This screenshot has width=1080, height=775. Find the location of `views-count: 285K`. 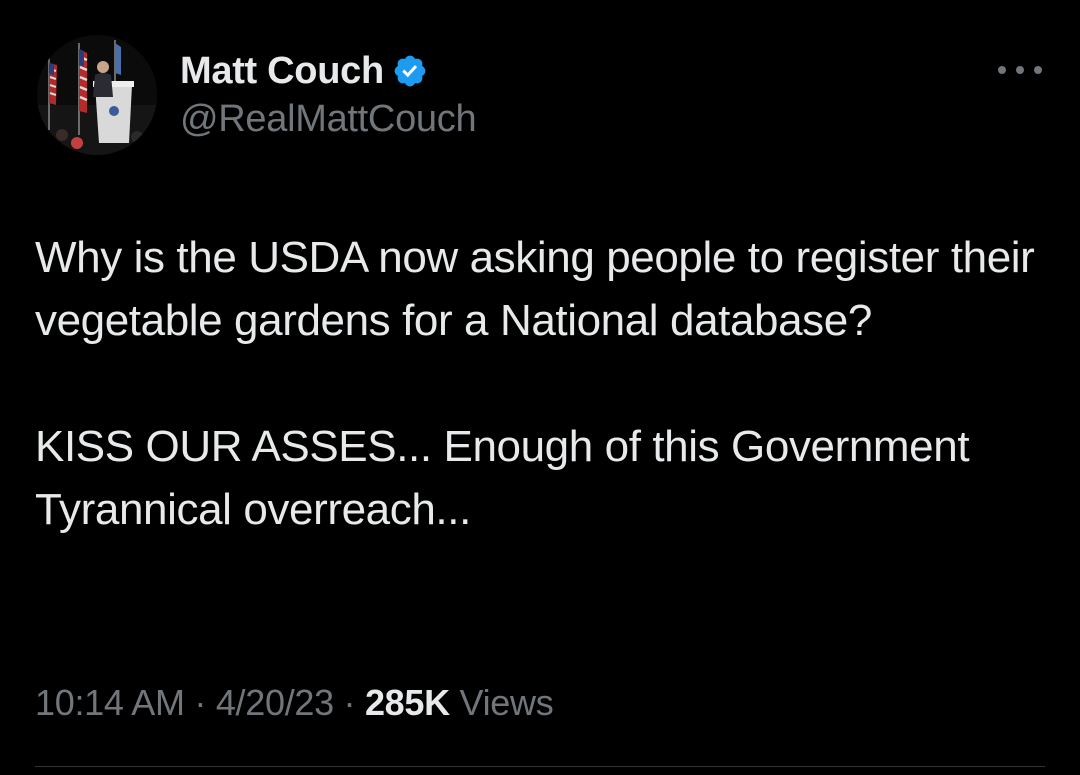

views-count: 285K is located at coordinates (407, 702).